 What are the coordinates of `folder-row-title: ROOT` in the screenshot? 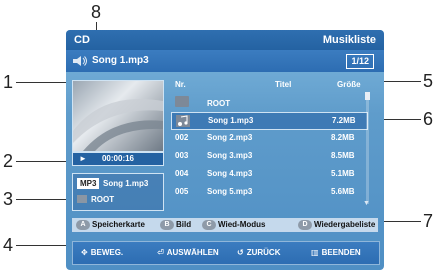 It's located at (219, 103).